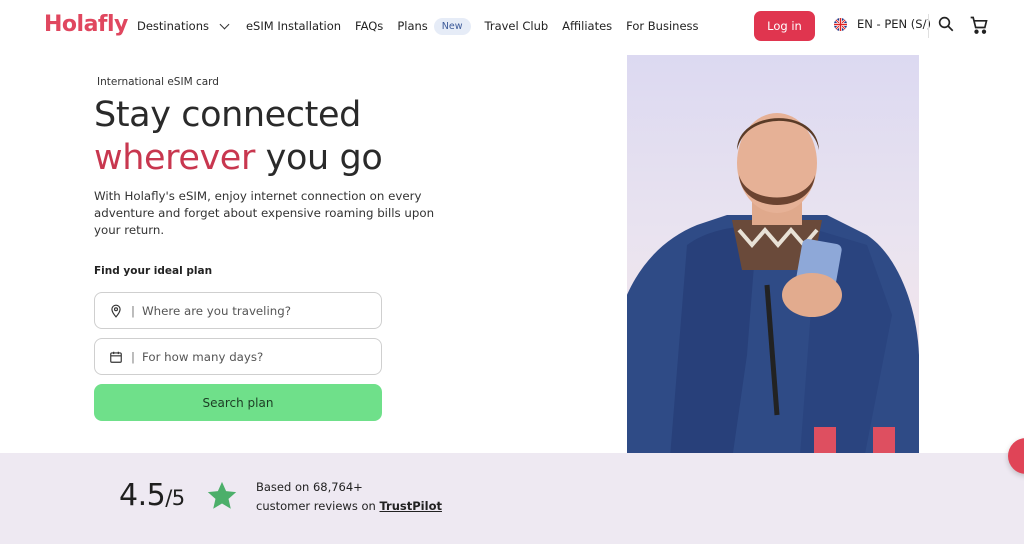 The height and width of the screenshot is (544, 1024). I want to click on nav-affiliates-label: Affiliates, so click(587, 26).